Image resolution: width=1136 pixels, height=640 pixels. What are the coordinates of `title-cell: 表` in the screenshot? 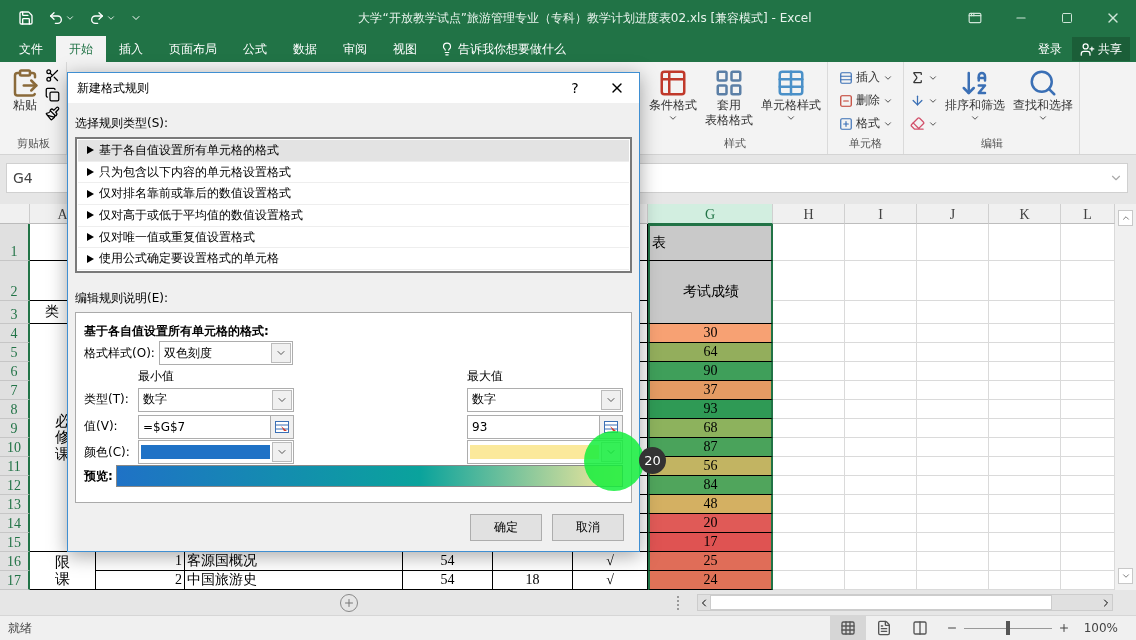 It's located at (710, 243).